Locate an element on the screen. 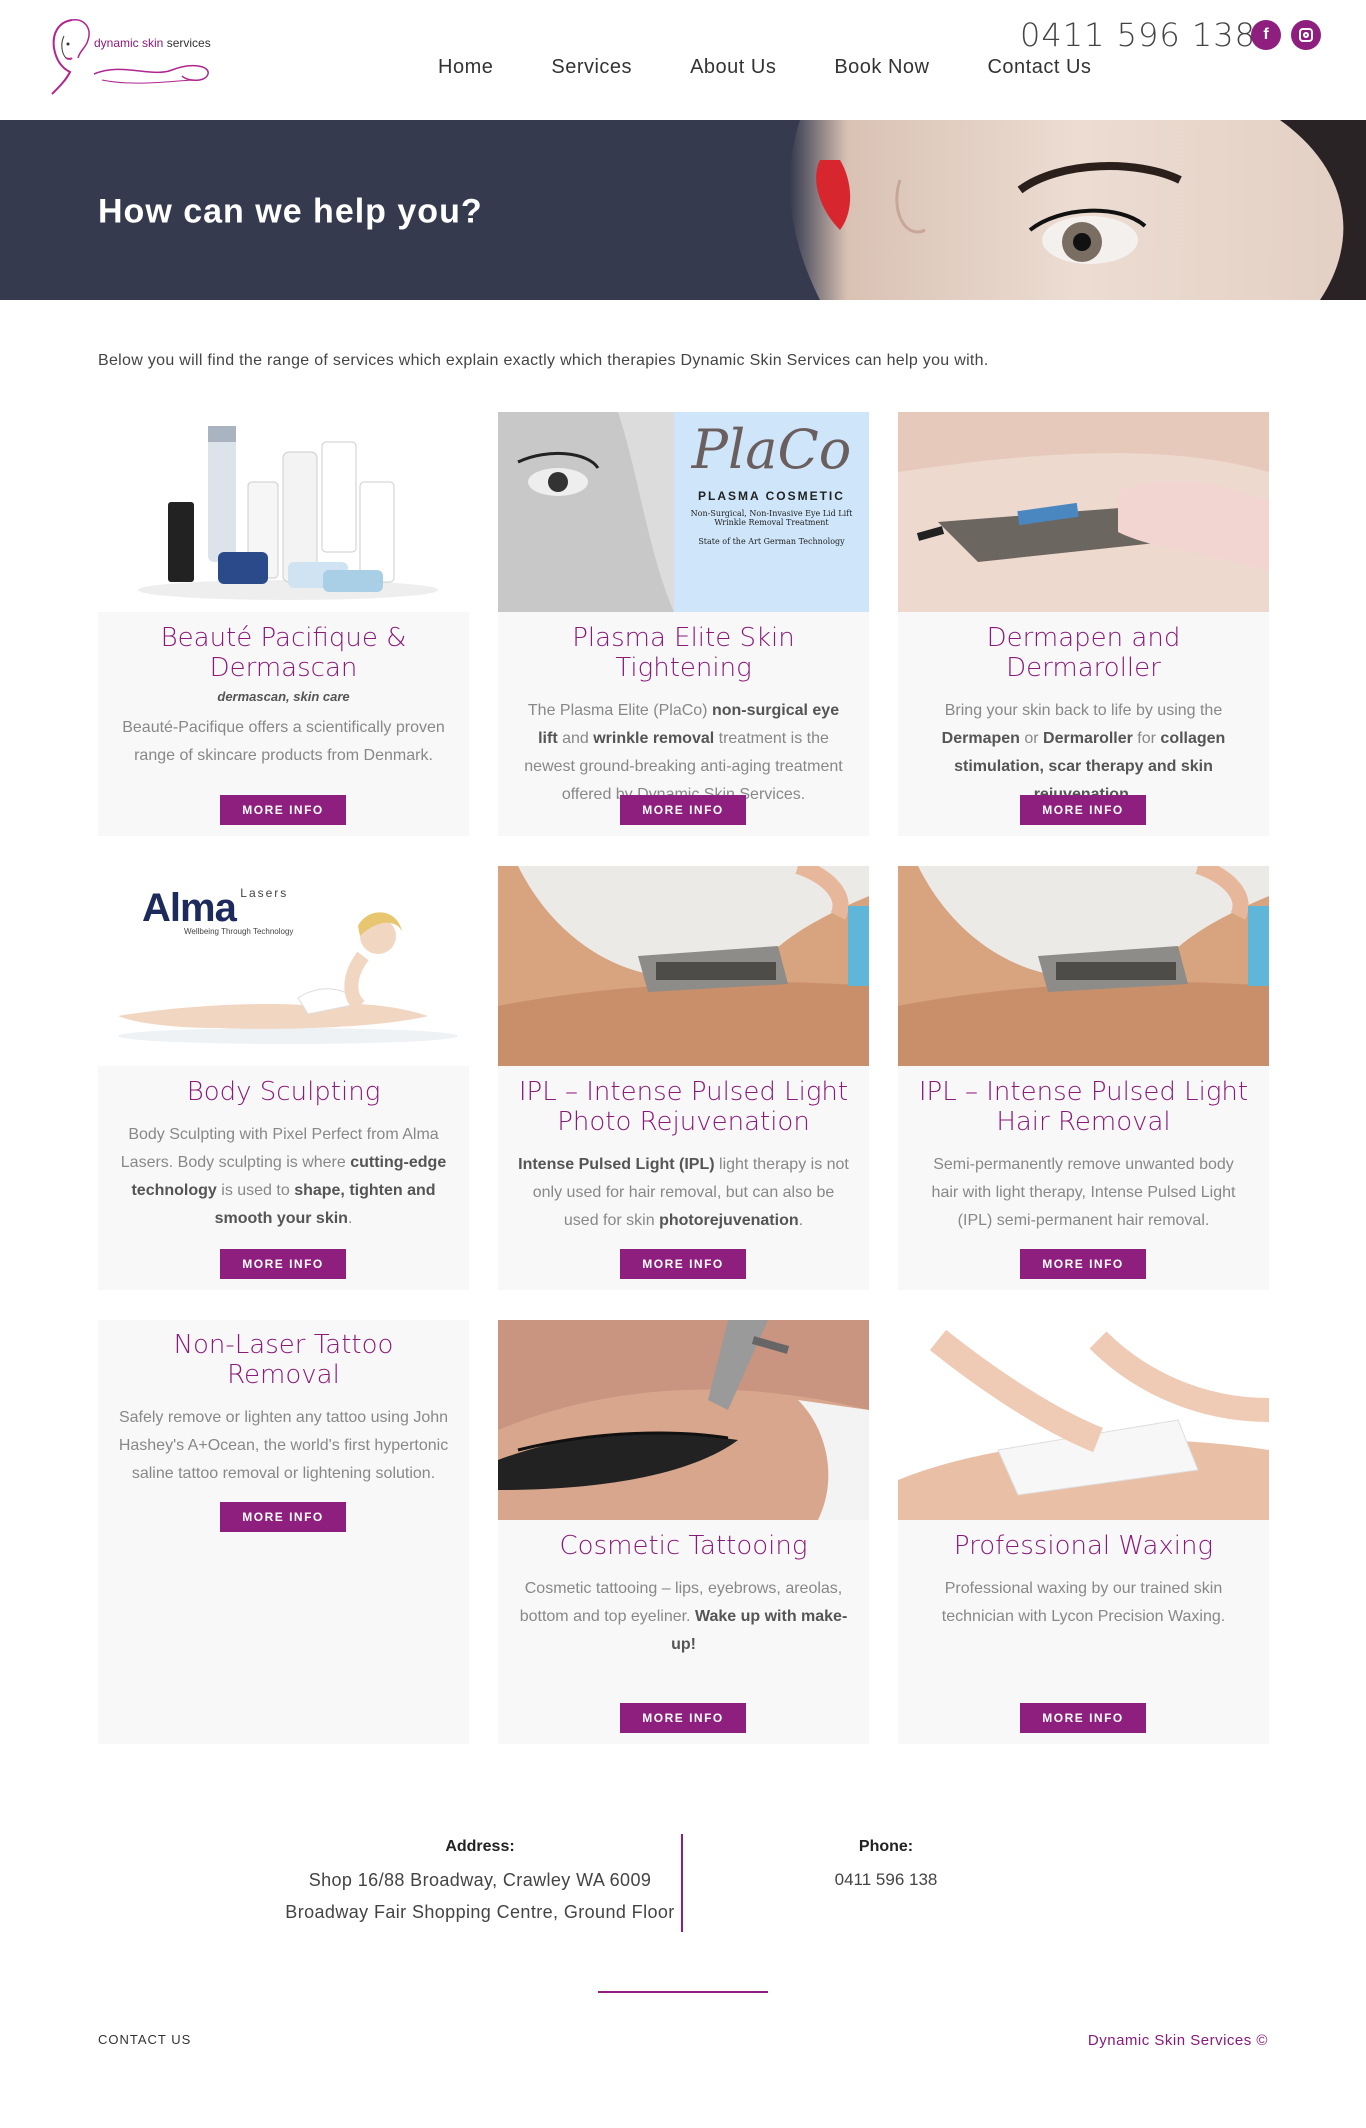 This screenshot has height=2128, width=1366. alma-logo: Alma Lasers Wellbeing Through Technology is located at coordinates (217, 911).